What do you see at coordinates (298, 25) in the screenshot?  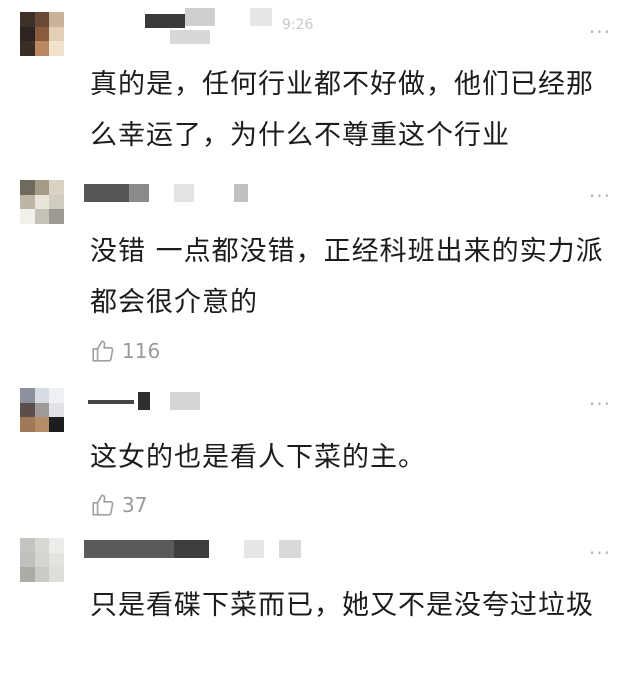 I see `timestamp: 9:26` at bounding box center [298, 25].